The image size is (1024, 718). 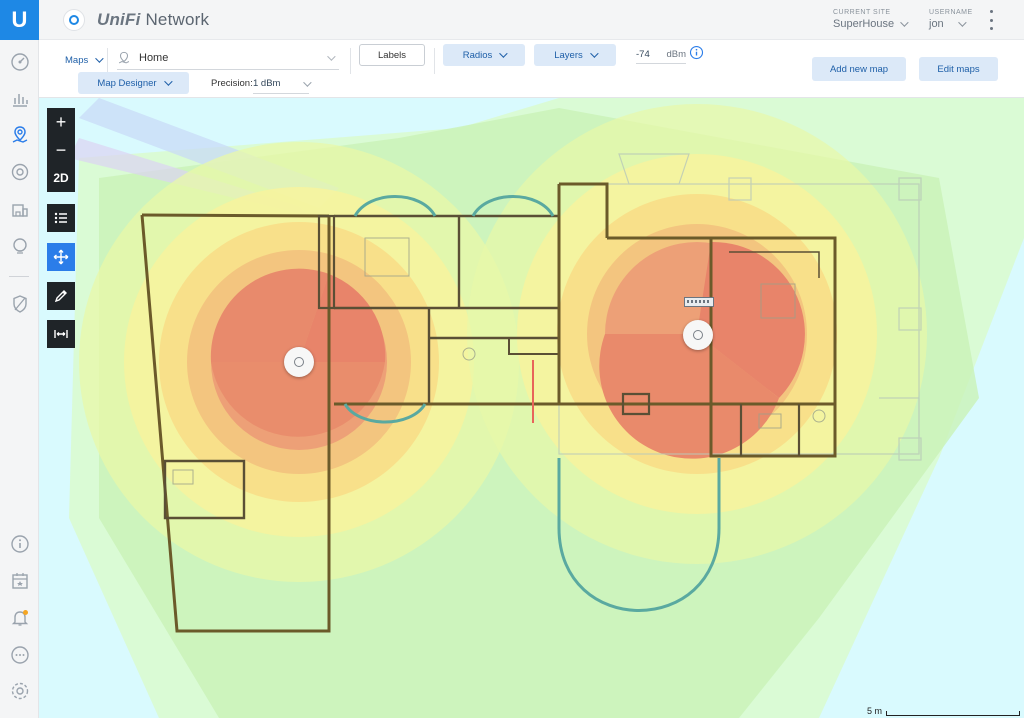 I want to click on measure-icon, so click(x=61, y=334).